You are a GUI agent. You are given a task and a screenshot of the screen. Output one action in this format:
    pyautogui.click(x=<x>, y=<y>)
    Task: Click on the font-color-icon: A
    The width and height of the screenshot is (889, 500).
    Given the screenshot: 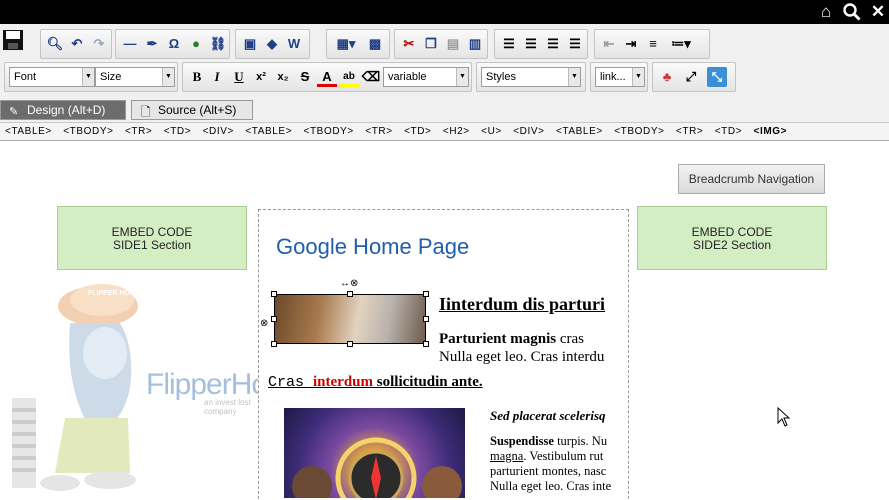 What is the action you would take?
    pyautogui.click(x=327, y=77)
    